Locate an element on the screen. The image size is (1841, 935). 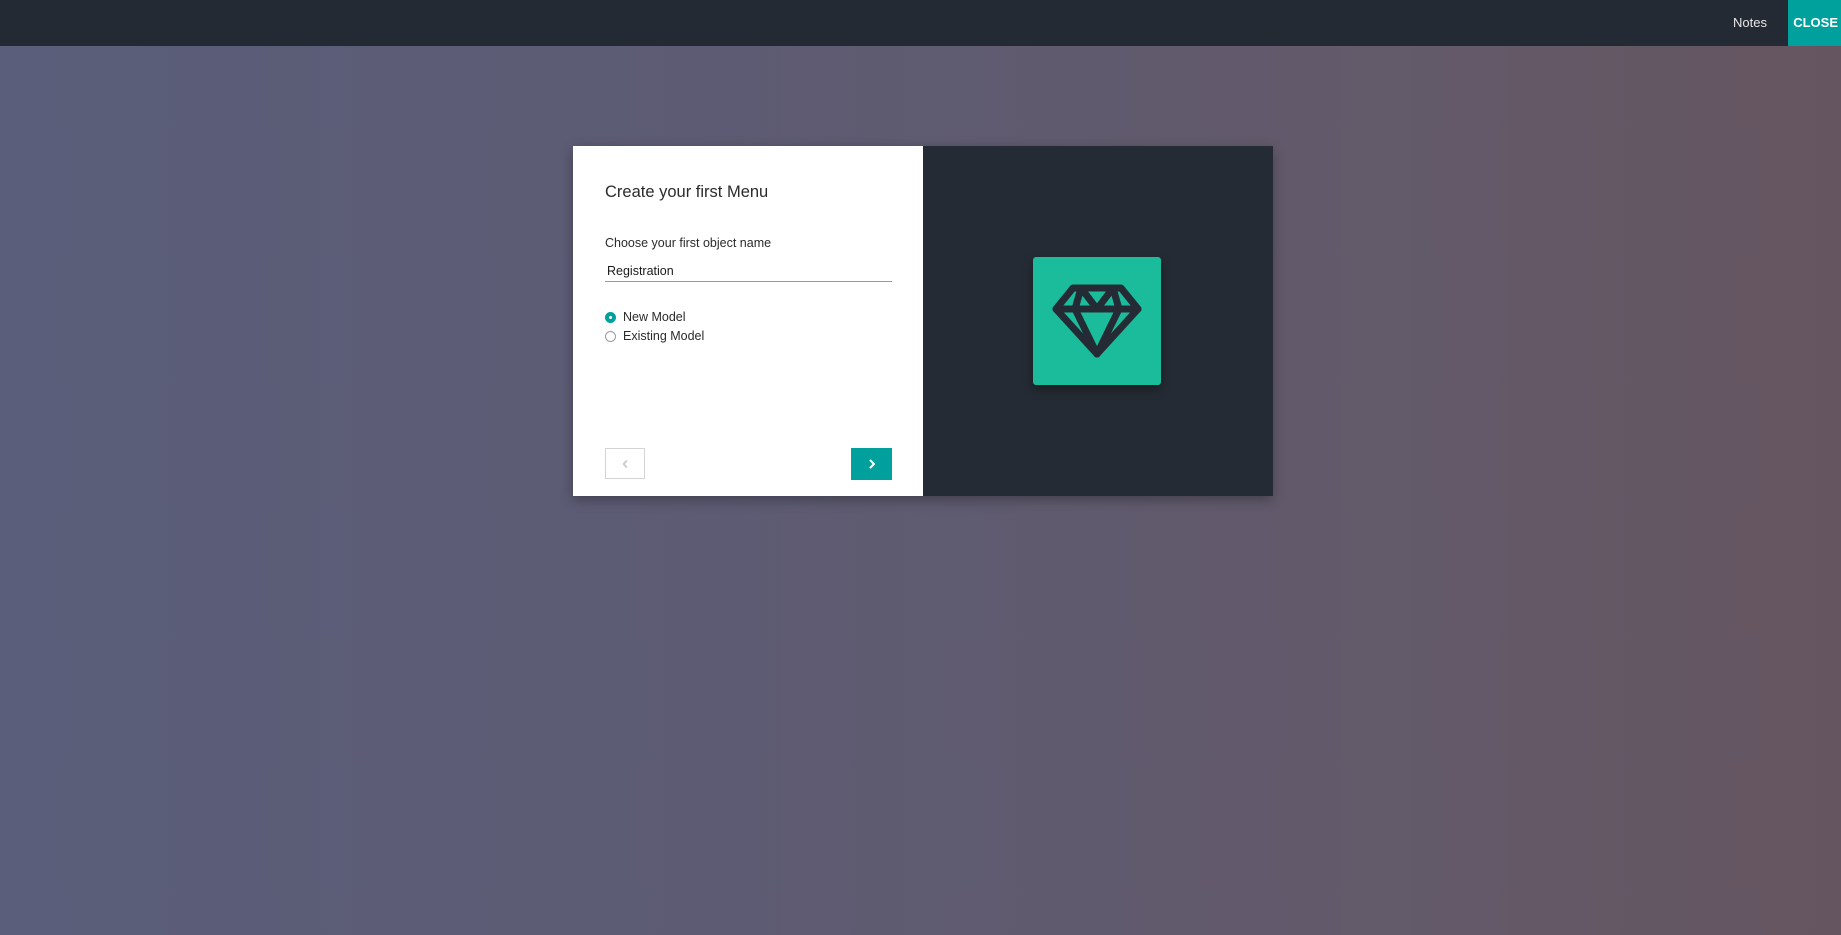
next-button is located at coordinates (871, 464).